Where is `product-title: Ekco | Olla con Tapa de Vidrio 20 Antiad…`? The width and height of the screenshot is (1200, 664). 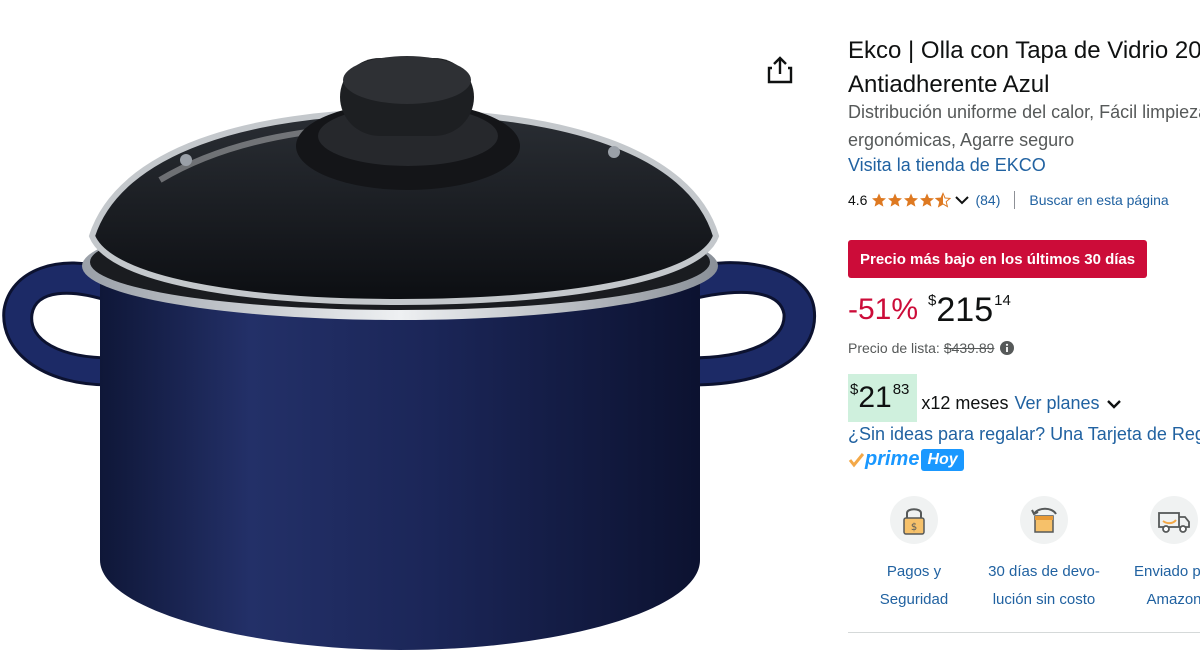 product-title: Ekco | Olla con Tapa de Vidrio 20 Antiad… is located at coordinates (1024, 68).